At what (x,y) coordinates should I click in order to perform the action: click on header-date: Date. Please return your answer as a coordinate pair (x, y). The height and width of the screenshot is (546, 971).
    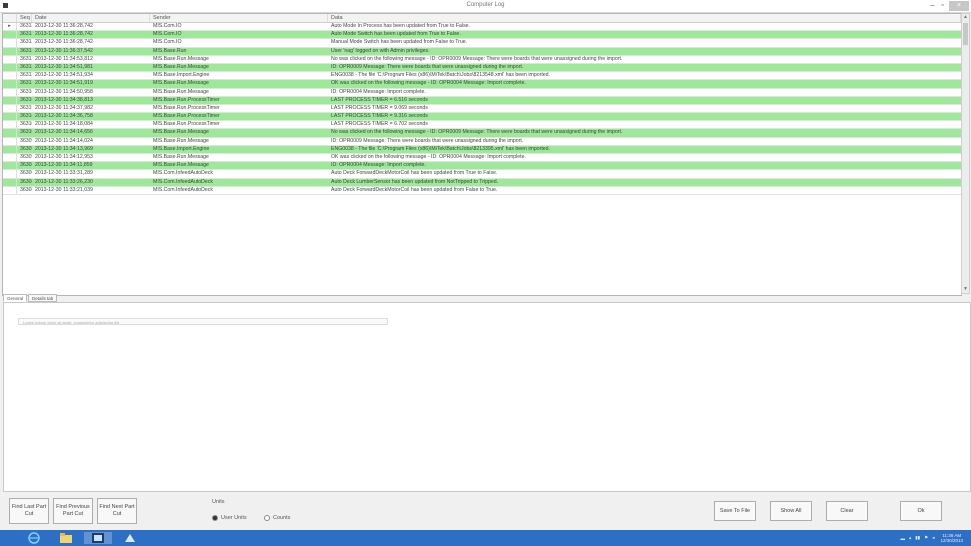
    Looking at the image, I should click on (91, 18).